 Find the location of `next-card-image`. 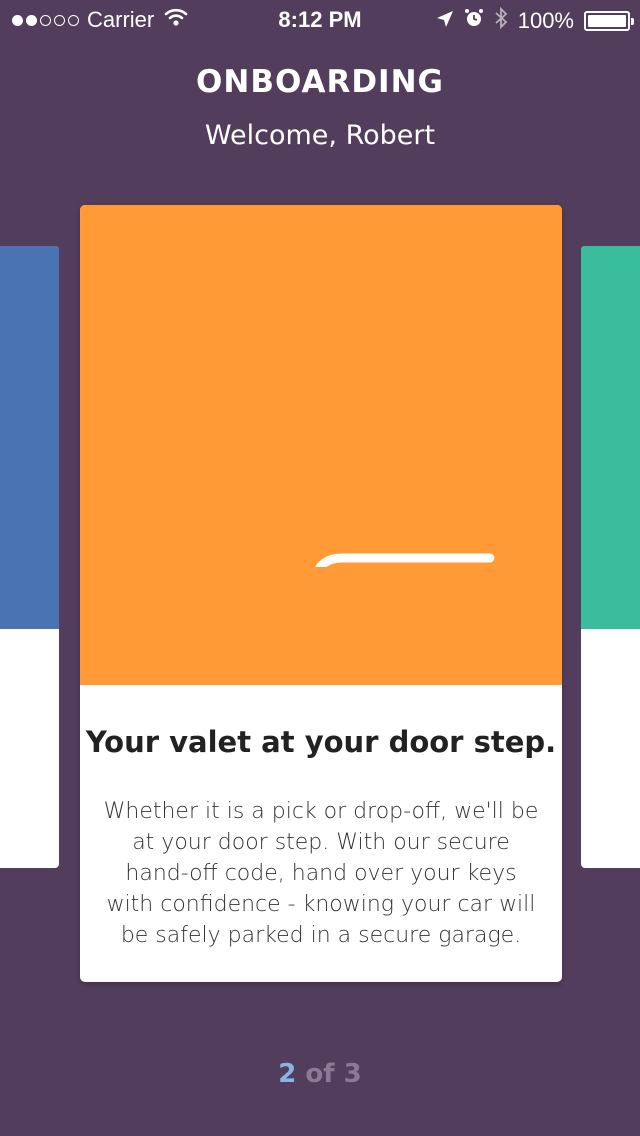

next-card-image is located at coordinates (610, 437).